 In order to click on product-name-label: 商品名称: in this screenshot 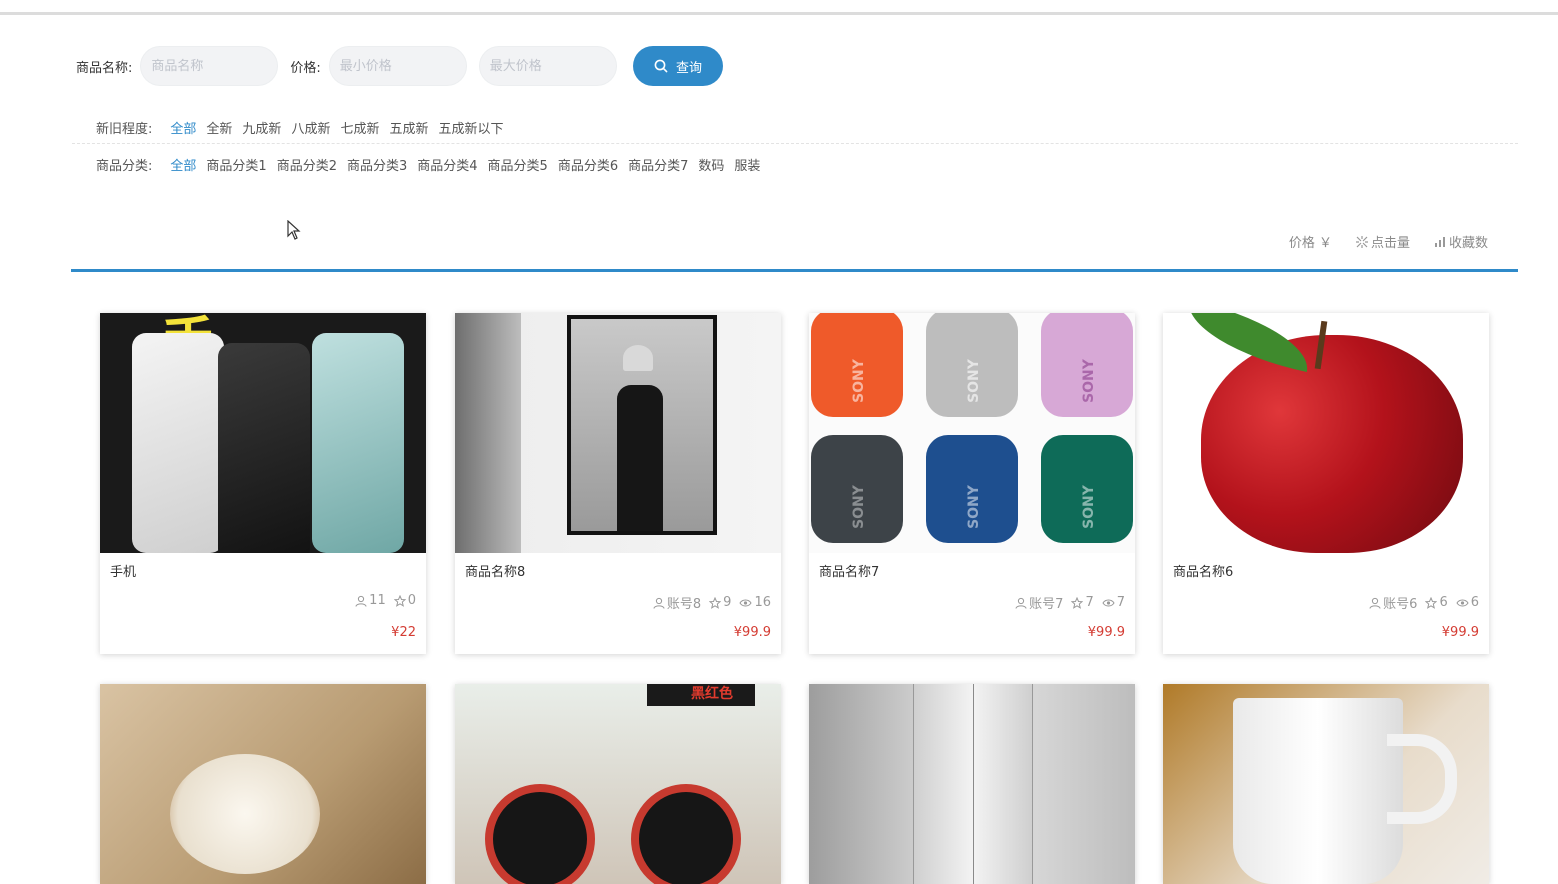, I will do `click(104, 68)`.